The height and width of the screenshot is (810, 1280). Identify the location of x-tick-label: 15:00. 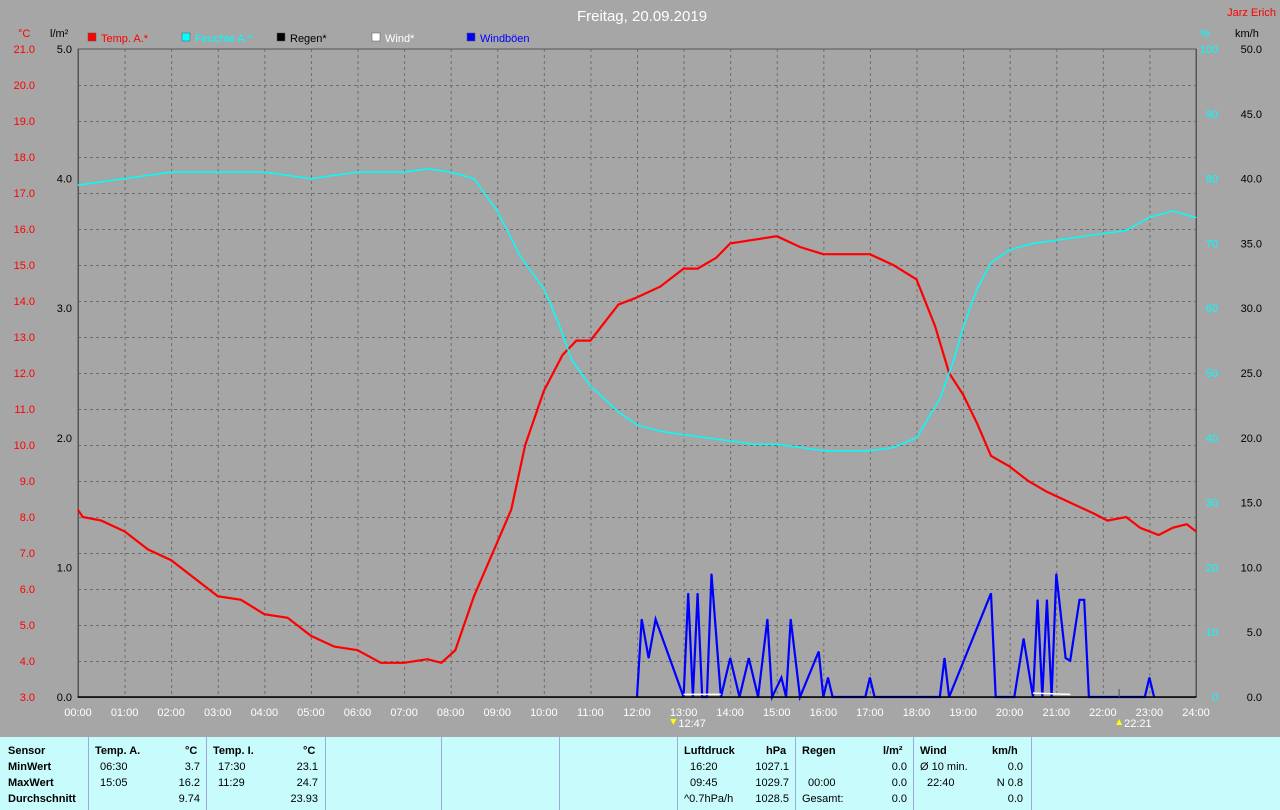
(777, 713).